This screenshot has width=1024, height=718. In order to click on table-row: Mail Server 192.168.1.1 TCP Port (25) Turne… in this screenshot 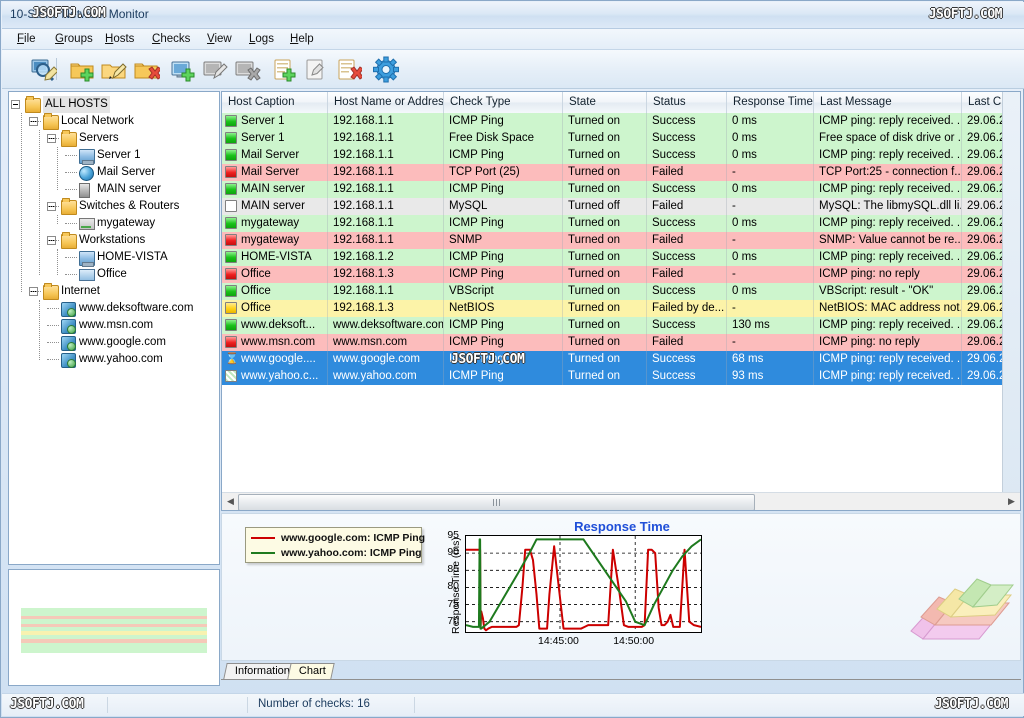, I will do `click(621, 172)`.